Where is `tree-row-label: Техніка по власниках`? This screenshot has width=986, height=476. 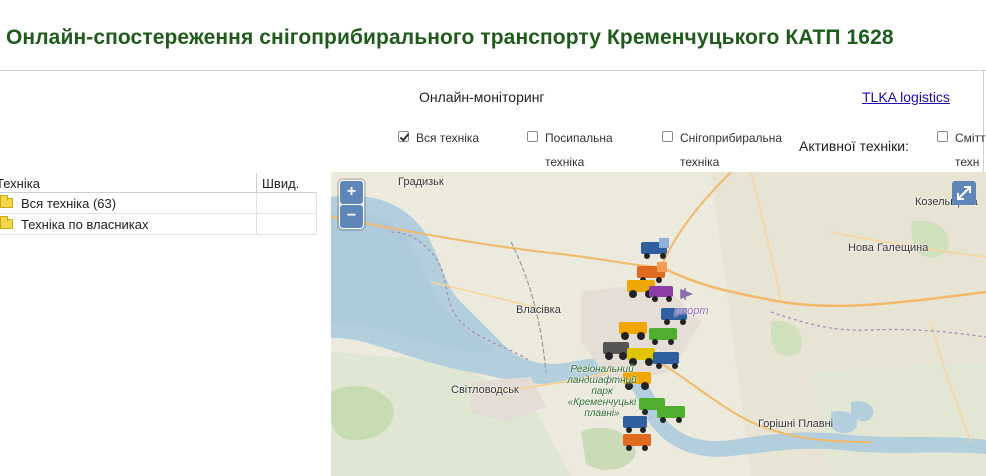 tree-row-label: Техніка по власниках is located at coordinates (85, 224).